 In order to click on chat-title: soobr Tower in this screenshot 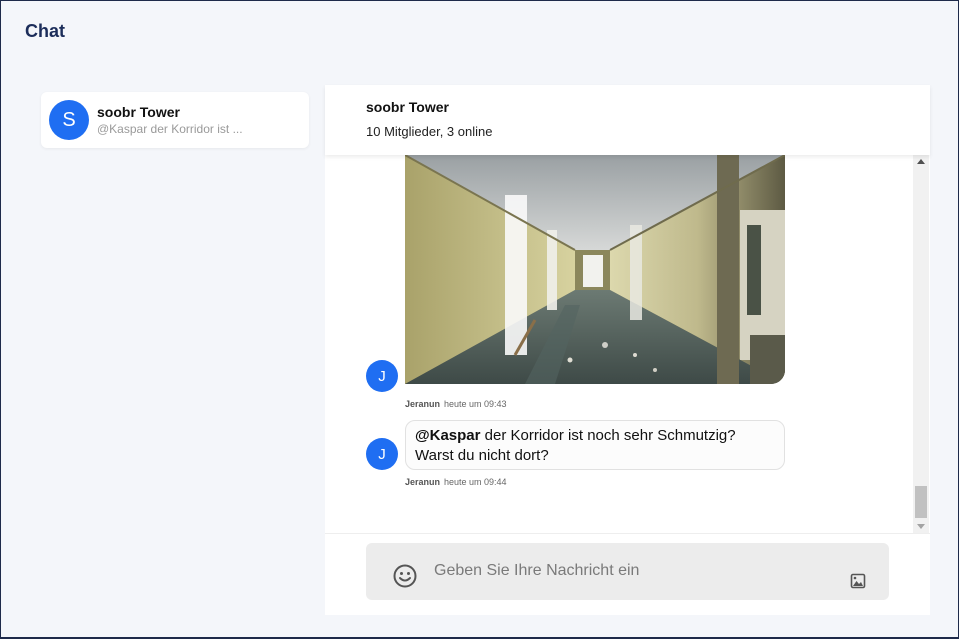, I will do `click(407, 107)`.